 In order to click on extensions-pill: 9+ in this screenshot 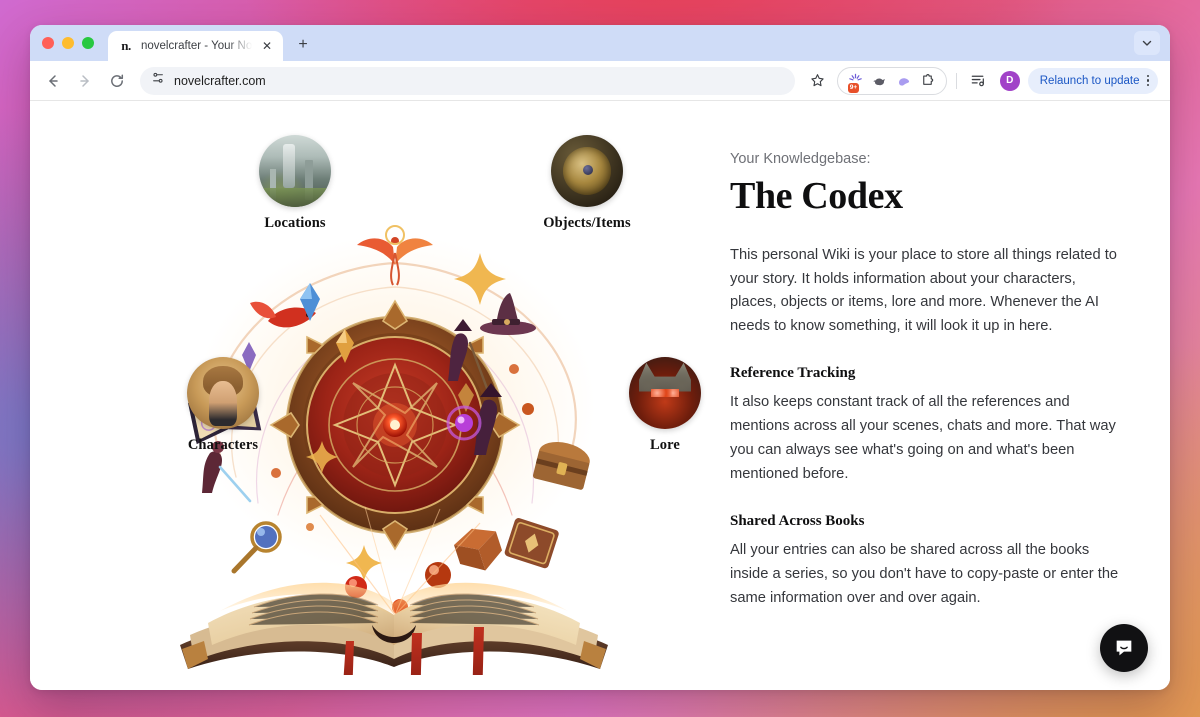, I will do `click(891, 80)`.